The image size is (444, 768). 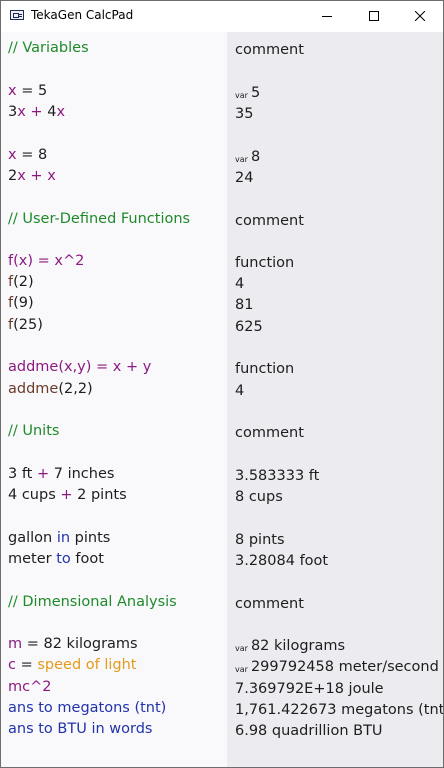 What do you see at coordinates (309, 731) in the screenshot?
I see `result-line: 6.98 quadrillion BTU` at bounding box center [309, 731].